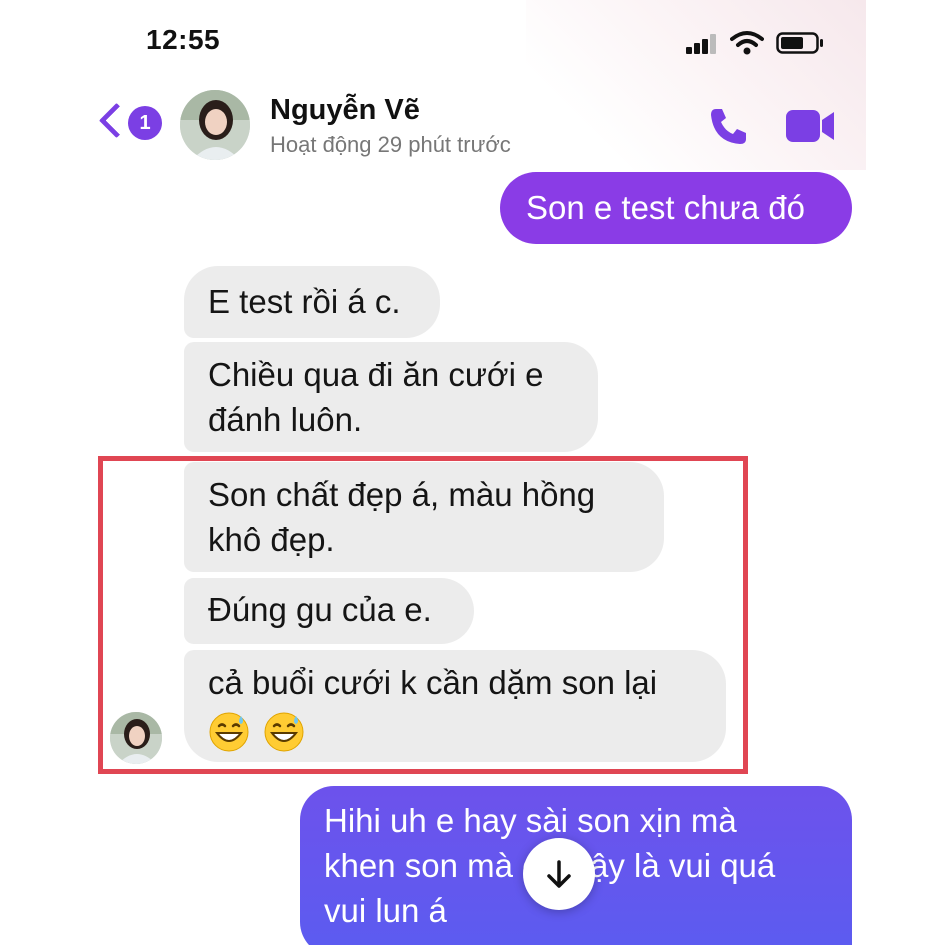  Describe the element at coordinates (455, 706) in the screenshot. I see `message-bubble-incoming: cả buổi cưới k cần dặm son lại` at that location.